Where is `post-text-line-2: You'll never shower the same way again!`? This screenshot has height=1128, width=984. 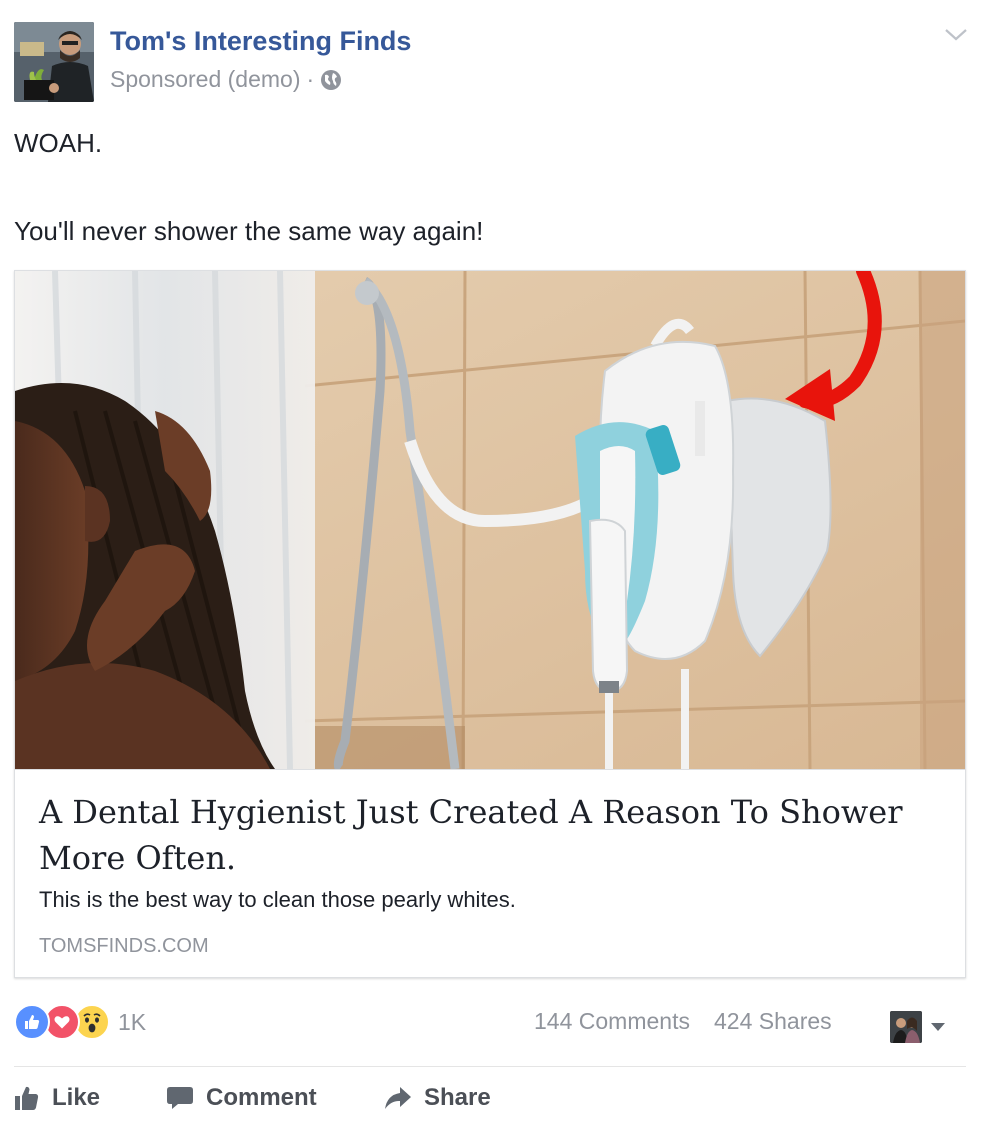
post-text-line-2: You'll never shower the same way again! is located at coordinates (249, 231).